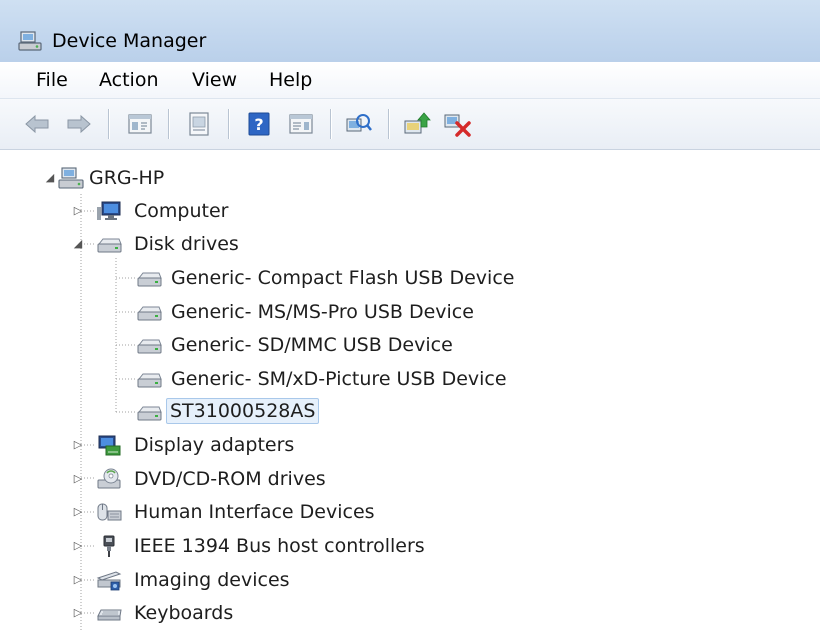  What do you see at coordinates (109, 546) in the screenshot?
I see `firewire-connector-icon` at bounding box center [109, 546].